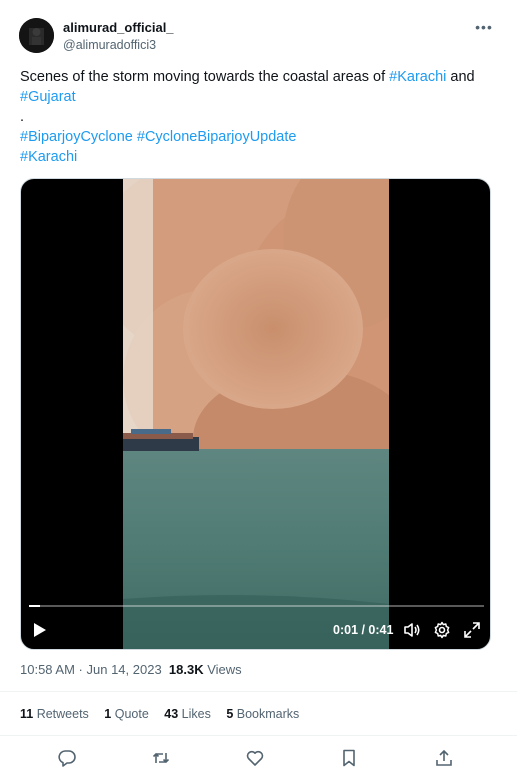  What do you see at coordinates (124, 669) in the screenshot?
I see `tweet-date: Jun 14, 2023` at bounding box center [124, 669].